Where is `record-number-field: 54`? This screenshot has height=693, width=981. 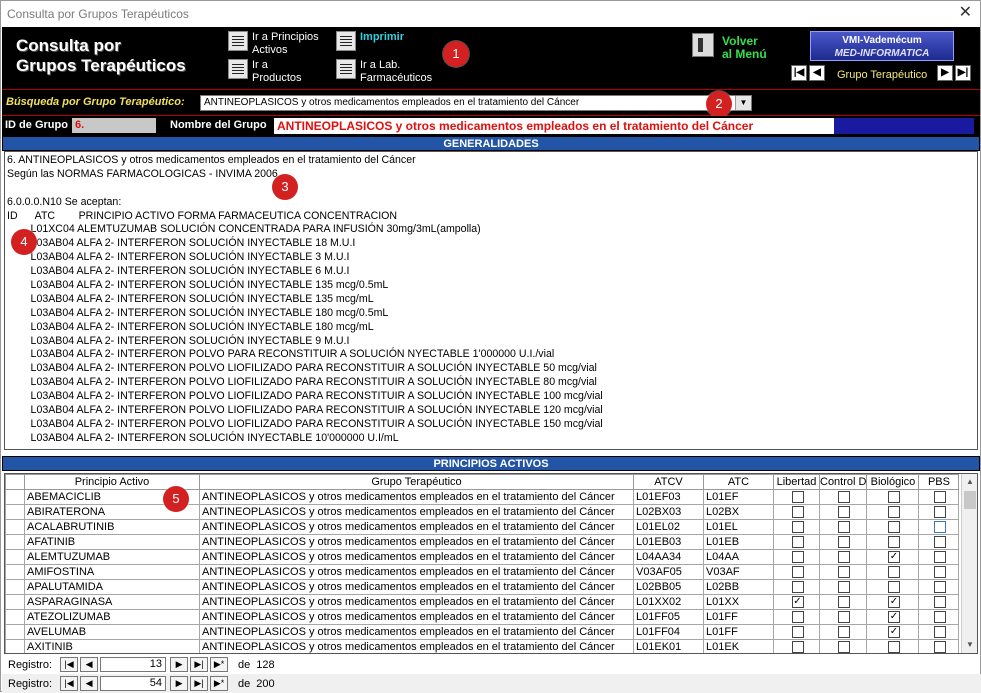 record-number-field: 54 is located at coordinates (133, 683).